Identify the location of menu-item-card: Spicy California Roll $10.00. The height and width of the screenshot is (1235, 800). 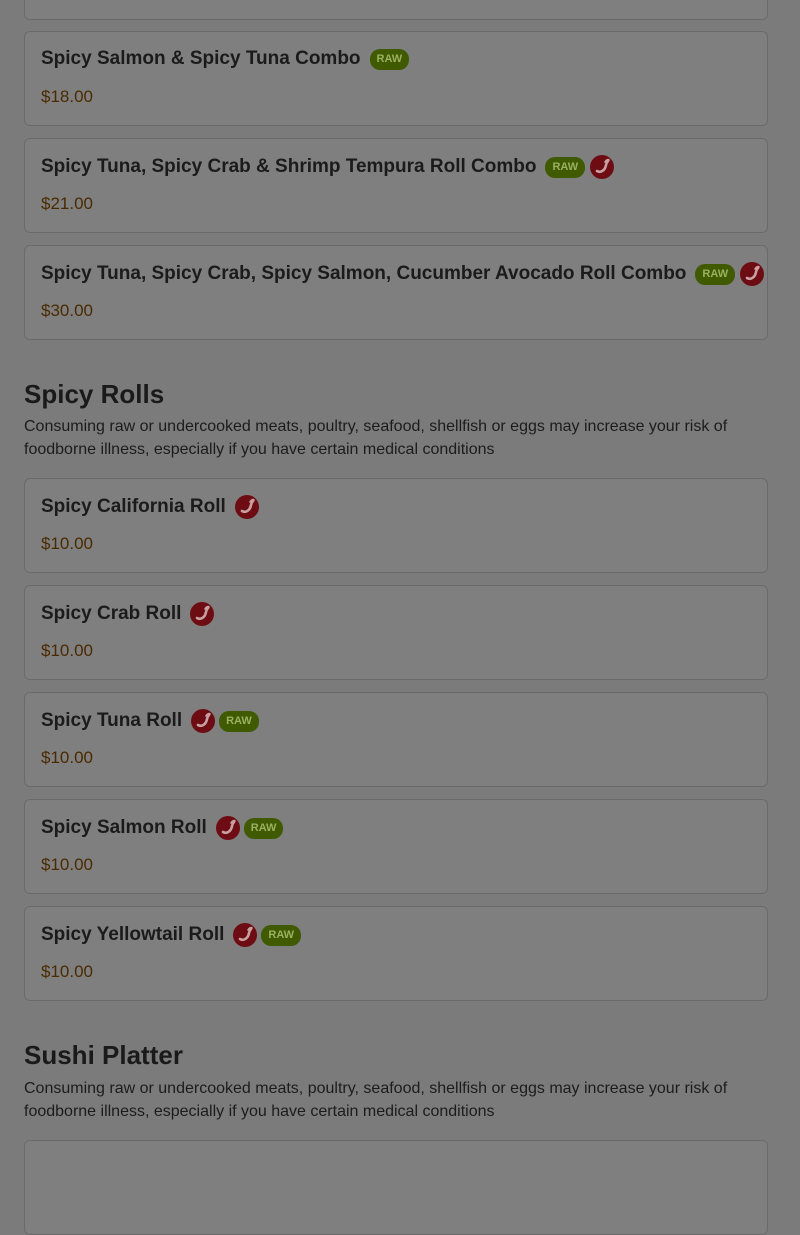
(396, 525).